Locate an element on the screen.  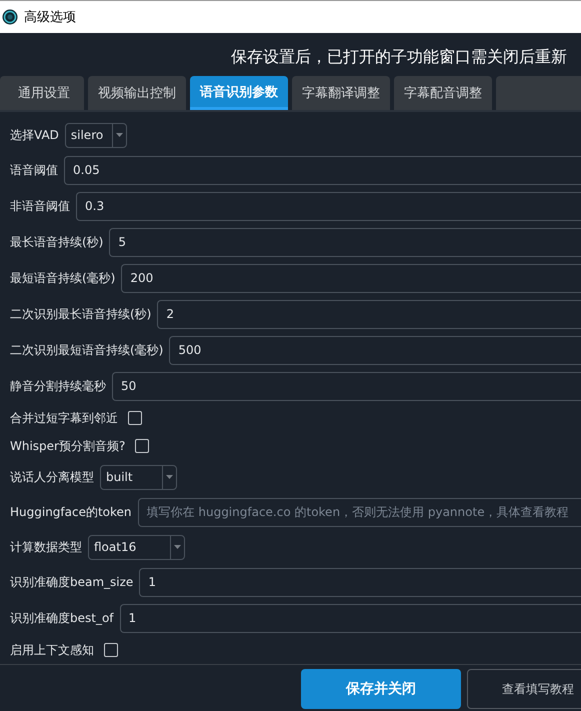
tutorial-button: 查看填写教程 is located at coordinates (524, 689).